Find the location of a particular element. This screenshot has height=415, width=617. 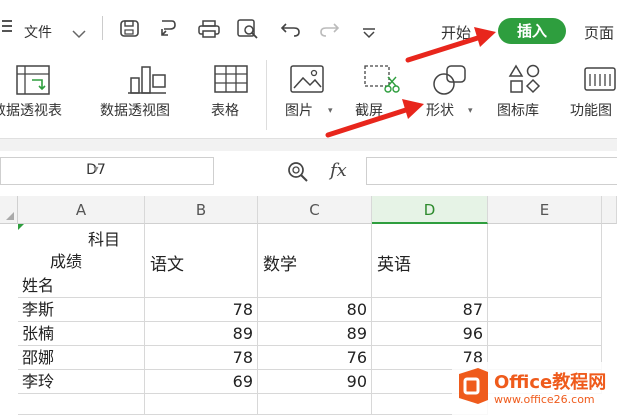

score-english: 87 is located at coordinates (430, 310).